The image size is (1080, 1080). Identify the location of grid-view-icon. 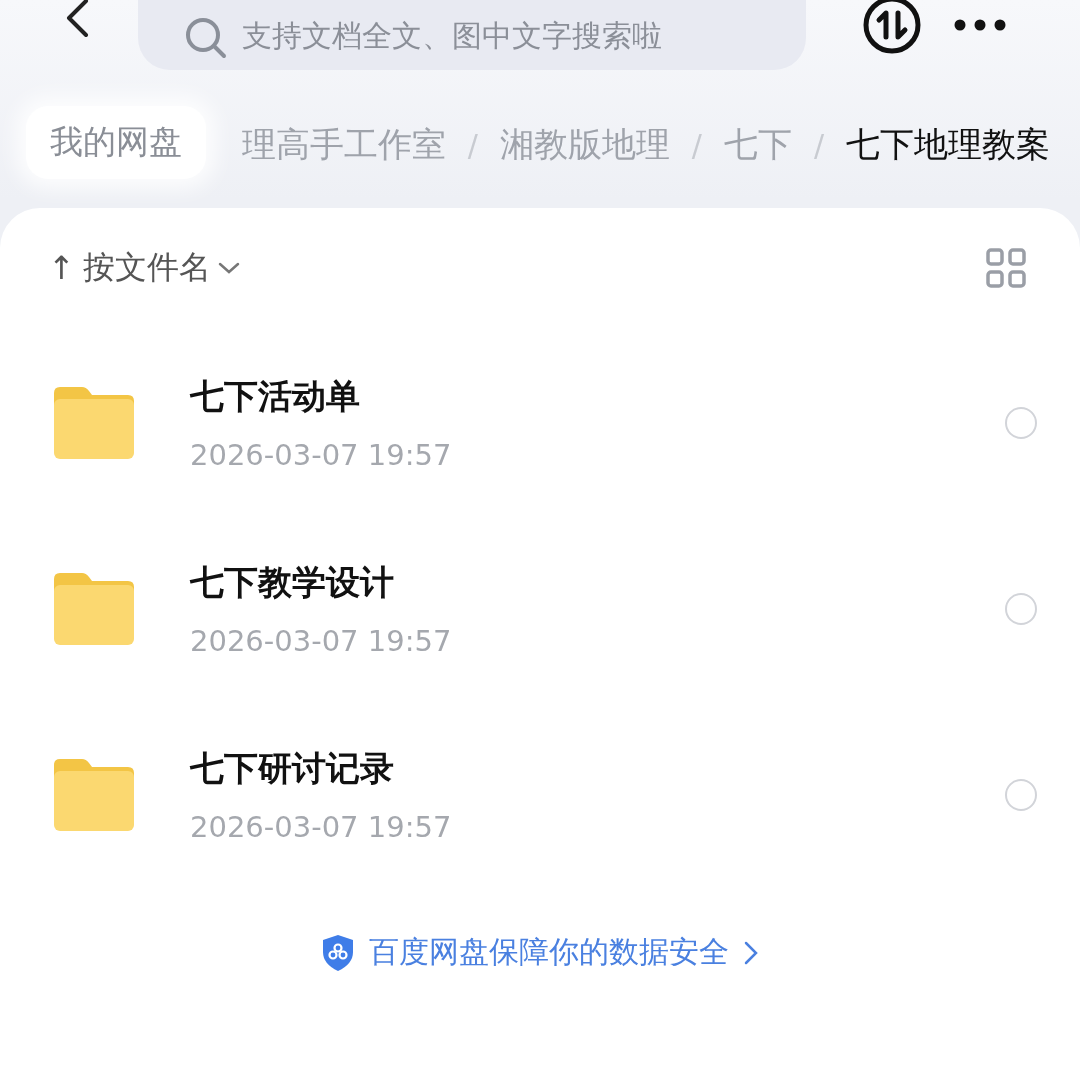
(1006, 268).